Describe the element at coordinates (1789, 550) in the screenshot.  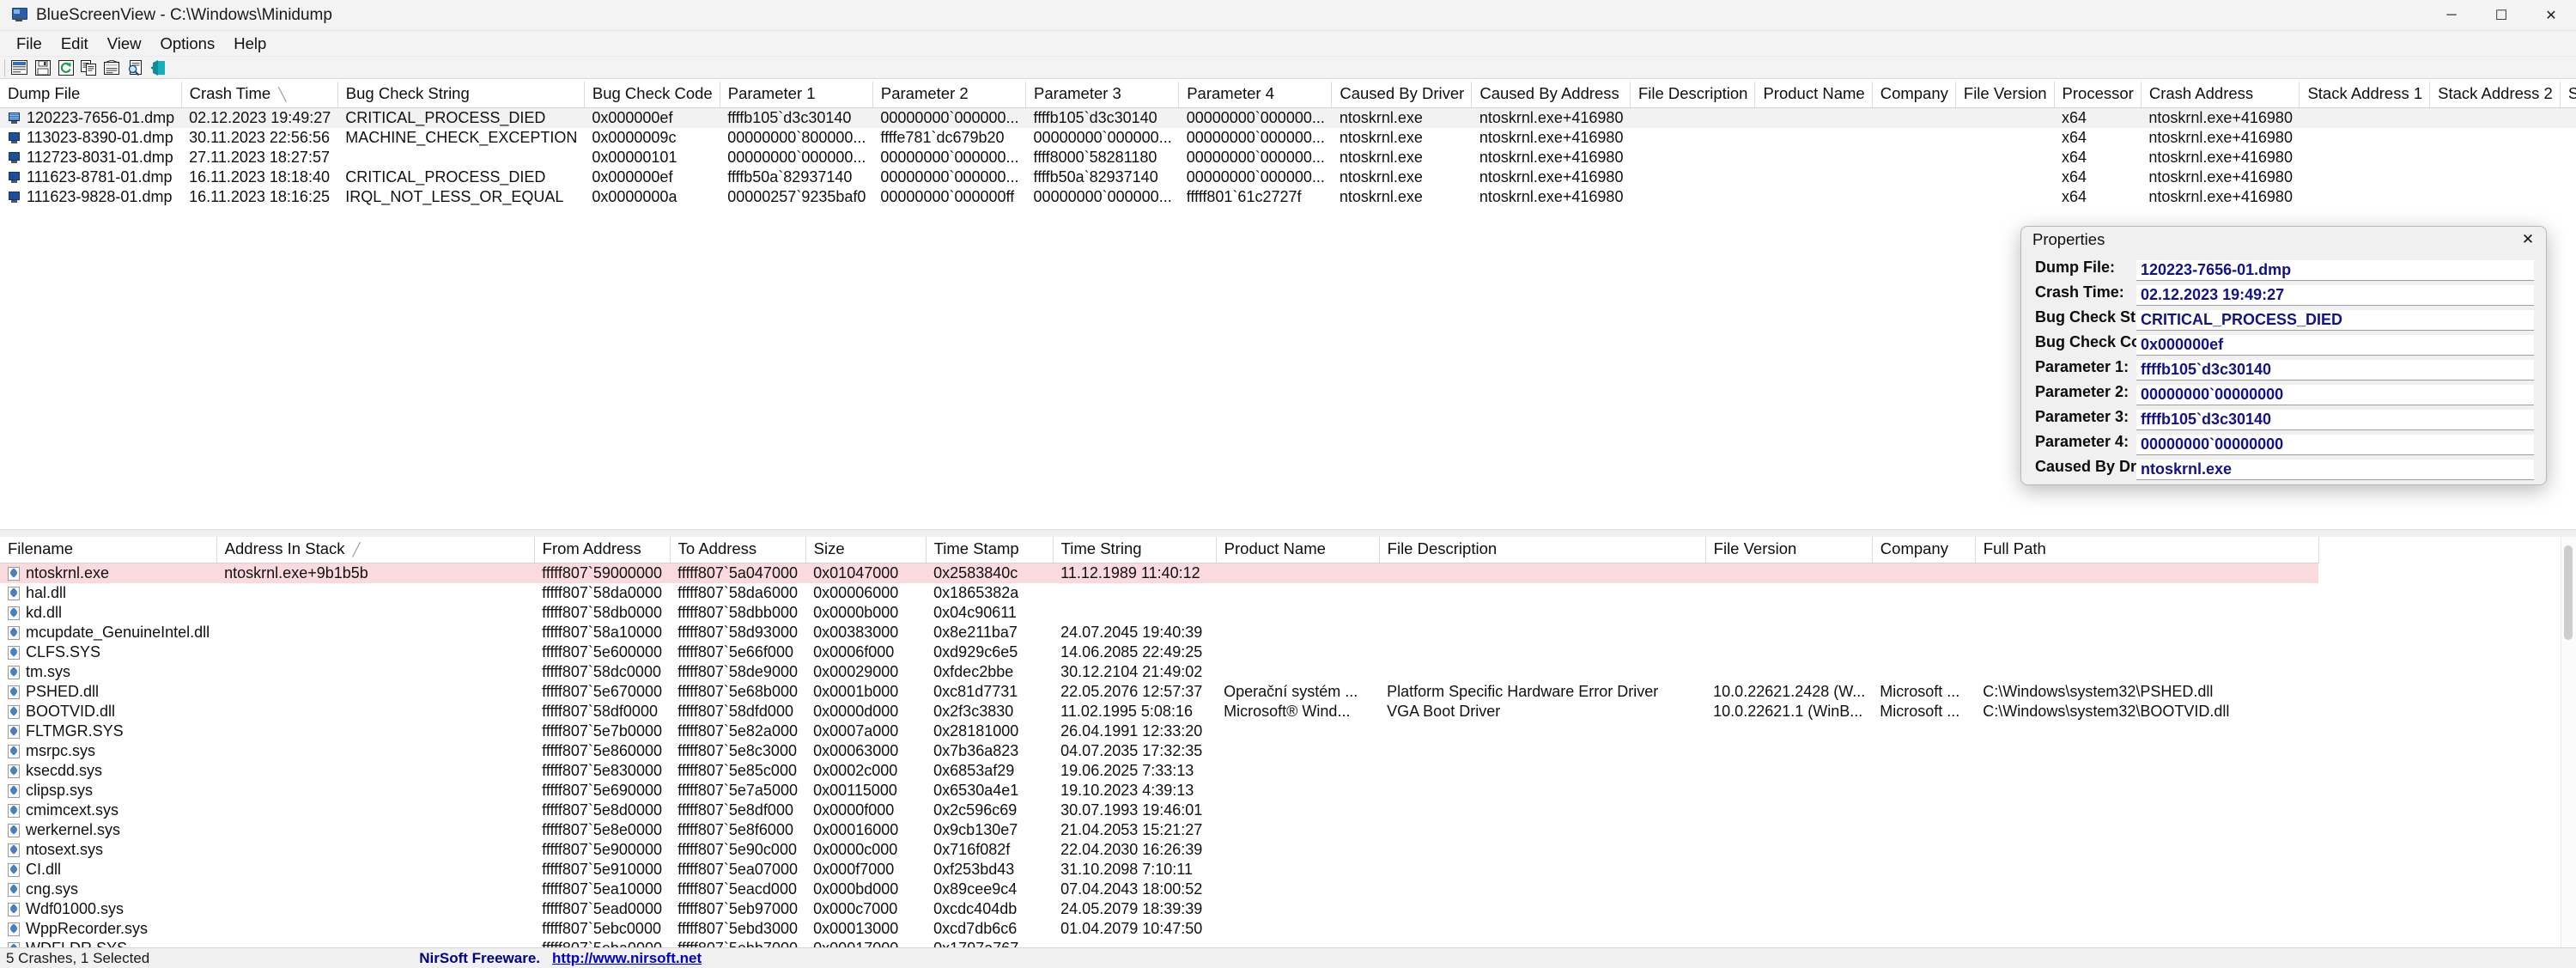
I see `module-column-header: File Version` at that location.